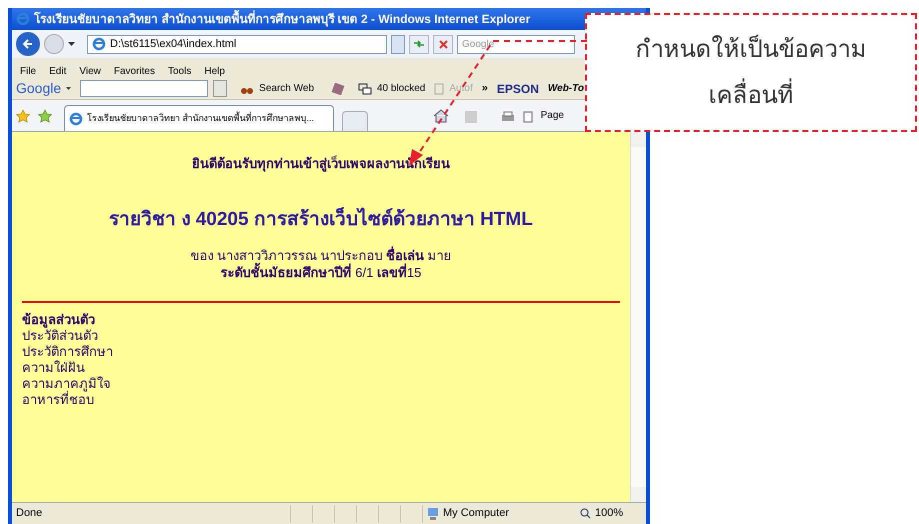 The height and width of the screenshot is (524, 919). I want to click on menu-link: ความใฝ่ฝัน, so click(53, 368).